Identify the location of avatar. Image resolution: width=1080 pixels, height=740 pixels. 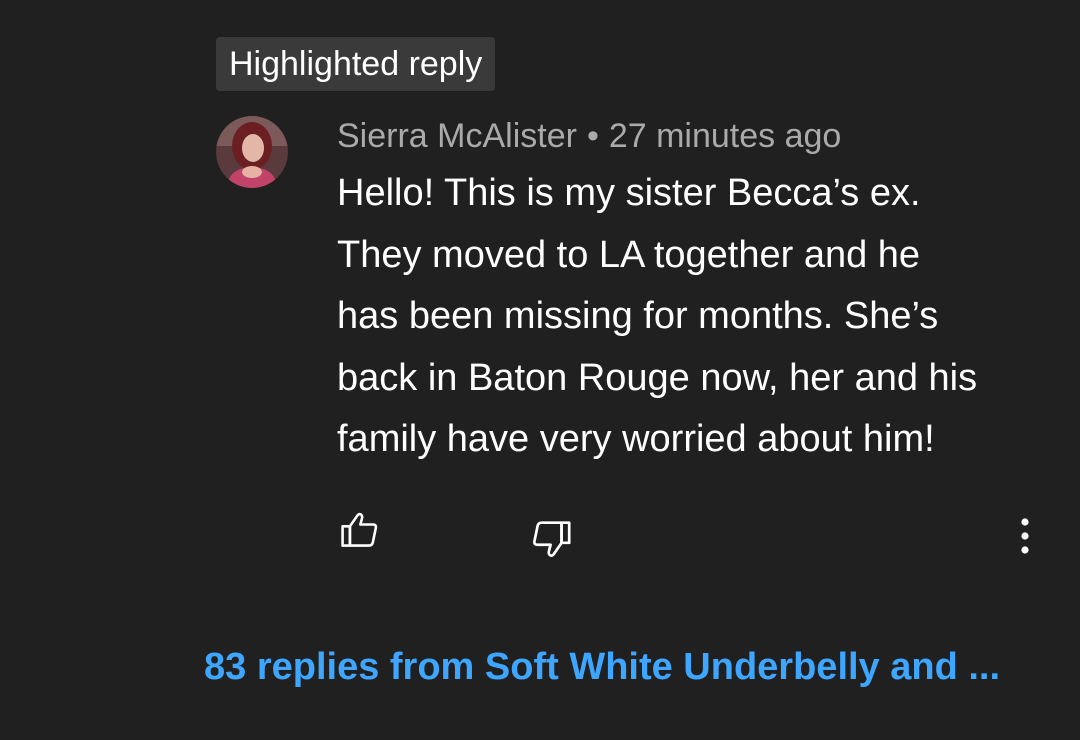
(252, 152).